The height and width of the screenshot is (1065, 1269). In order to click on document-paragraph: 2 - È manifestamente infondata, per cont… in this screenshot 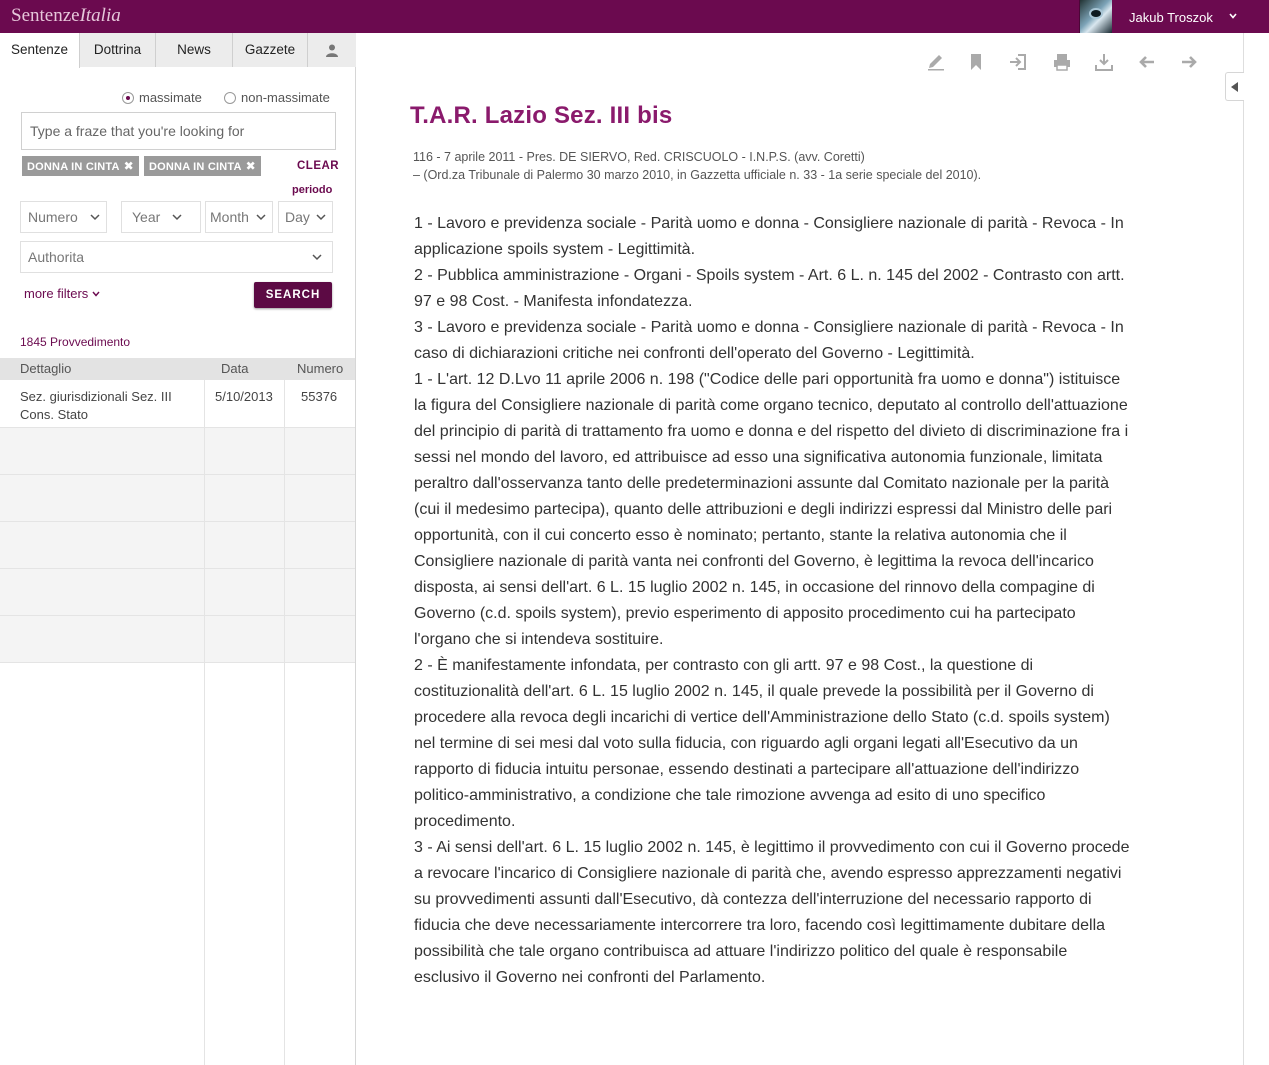, I will do `click(762, 743)`.